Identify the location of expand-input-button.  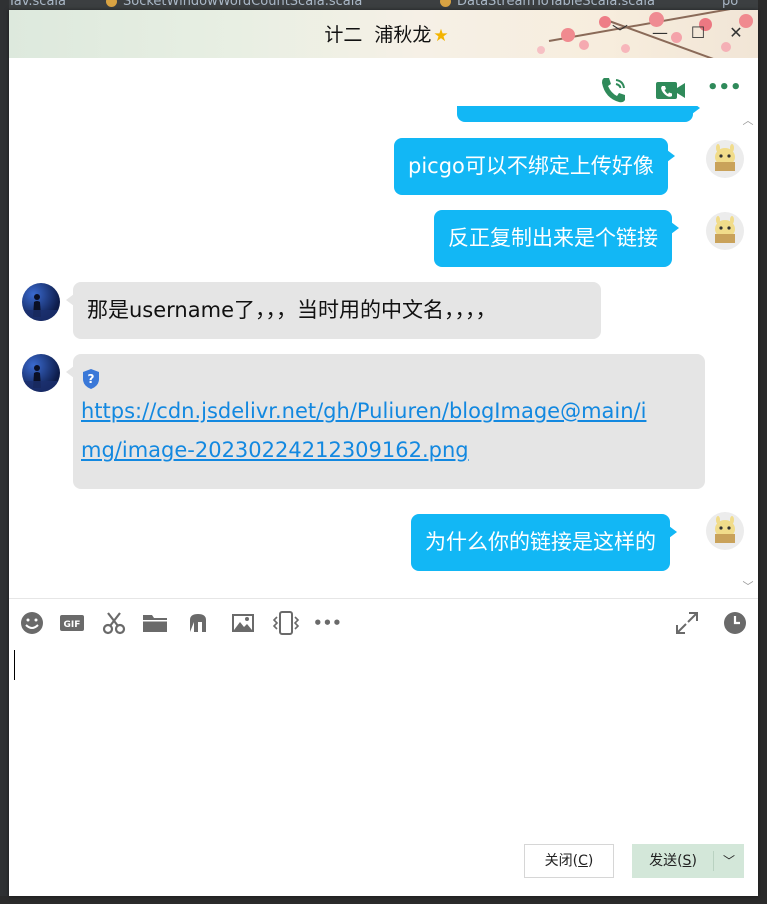
(687, 623).